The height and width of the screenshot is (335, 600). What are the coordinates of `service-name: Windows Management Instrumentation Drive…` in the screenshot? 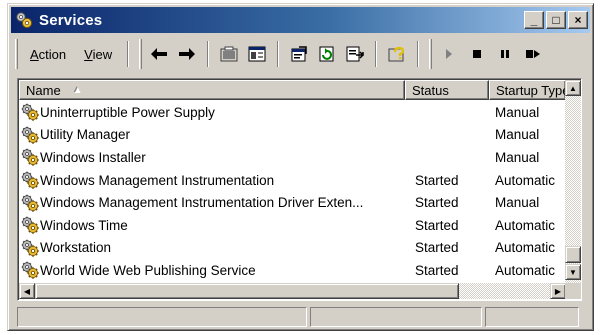 It's located at (202, 203).